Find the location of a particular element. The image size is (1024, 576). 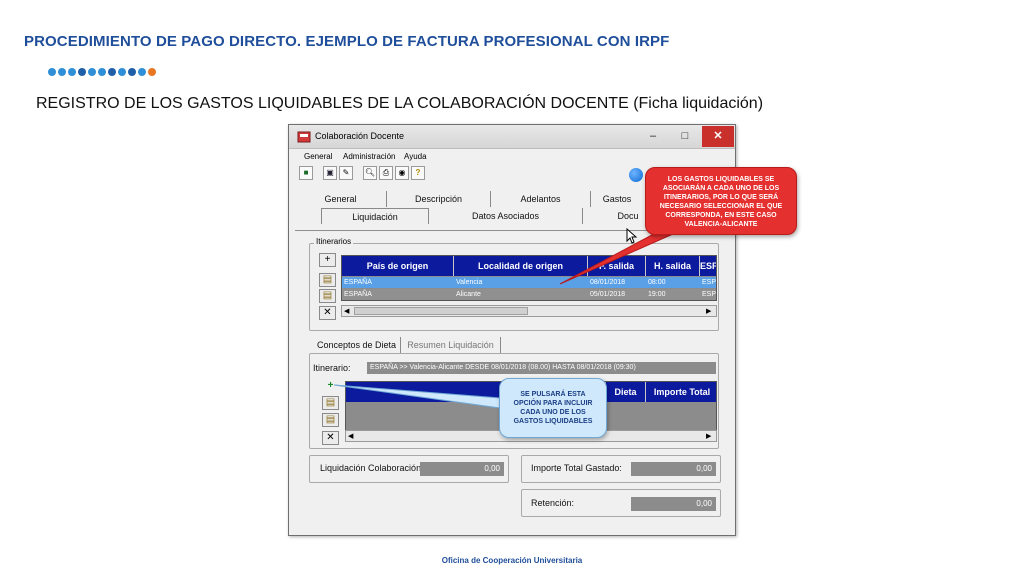

delete-itinerary-button: ✕ is located at coordinates (327, 313).